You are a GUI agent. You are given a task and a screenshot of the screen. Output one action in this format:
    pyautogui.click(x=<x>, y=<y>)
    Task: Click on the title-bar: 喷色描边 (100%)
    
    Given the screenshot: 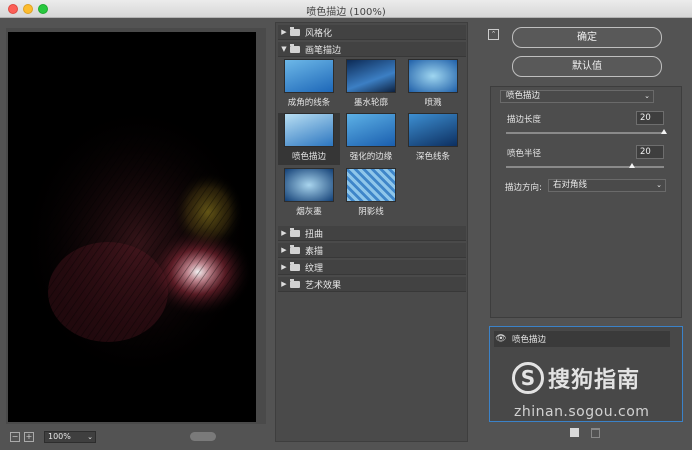 What is the action you would take?
    pyautogui.click(x=346, y=9)
    